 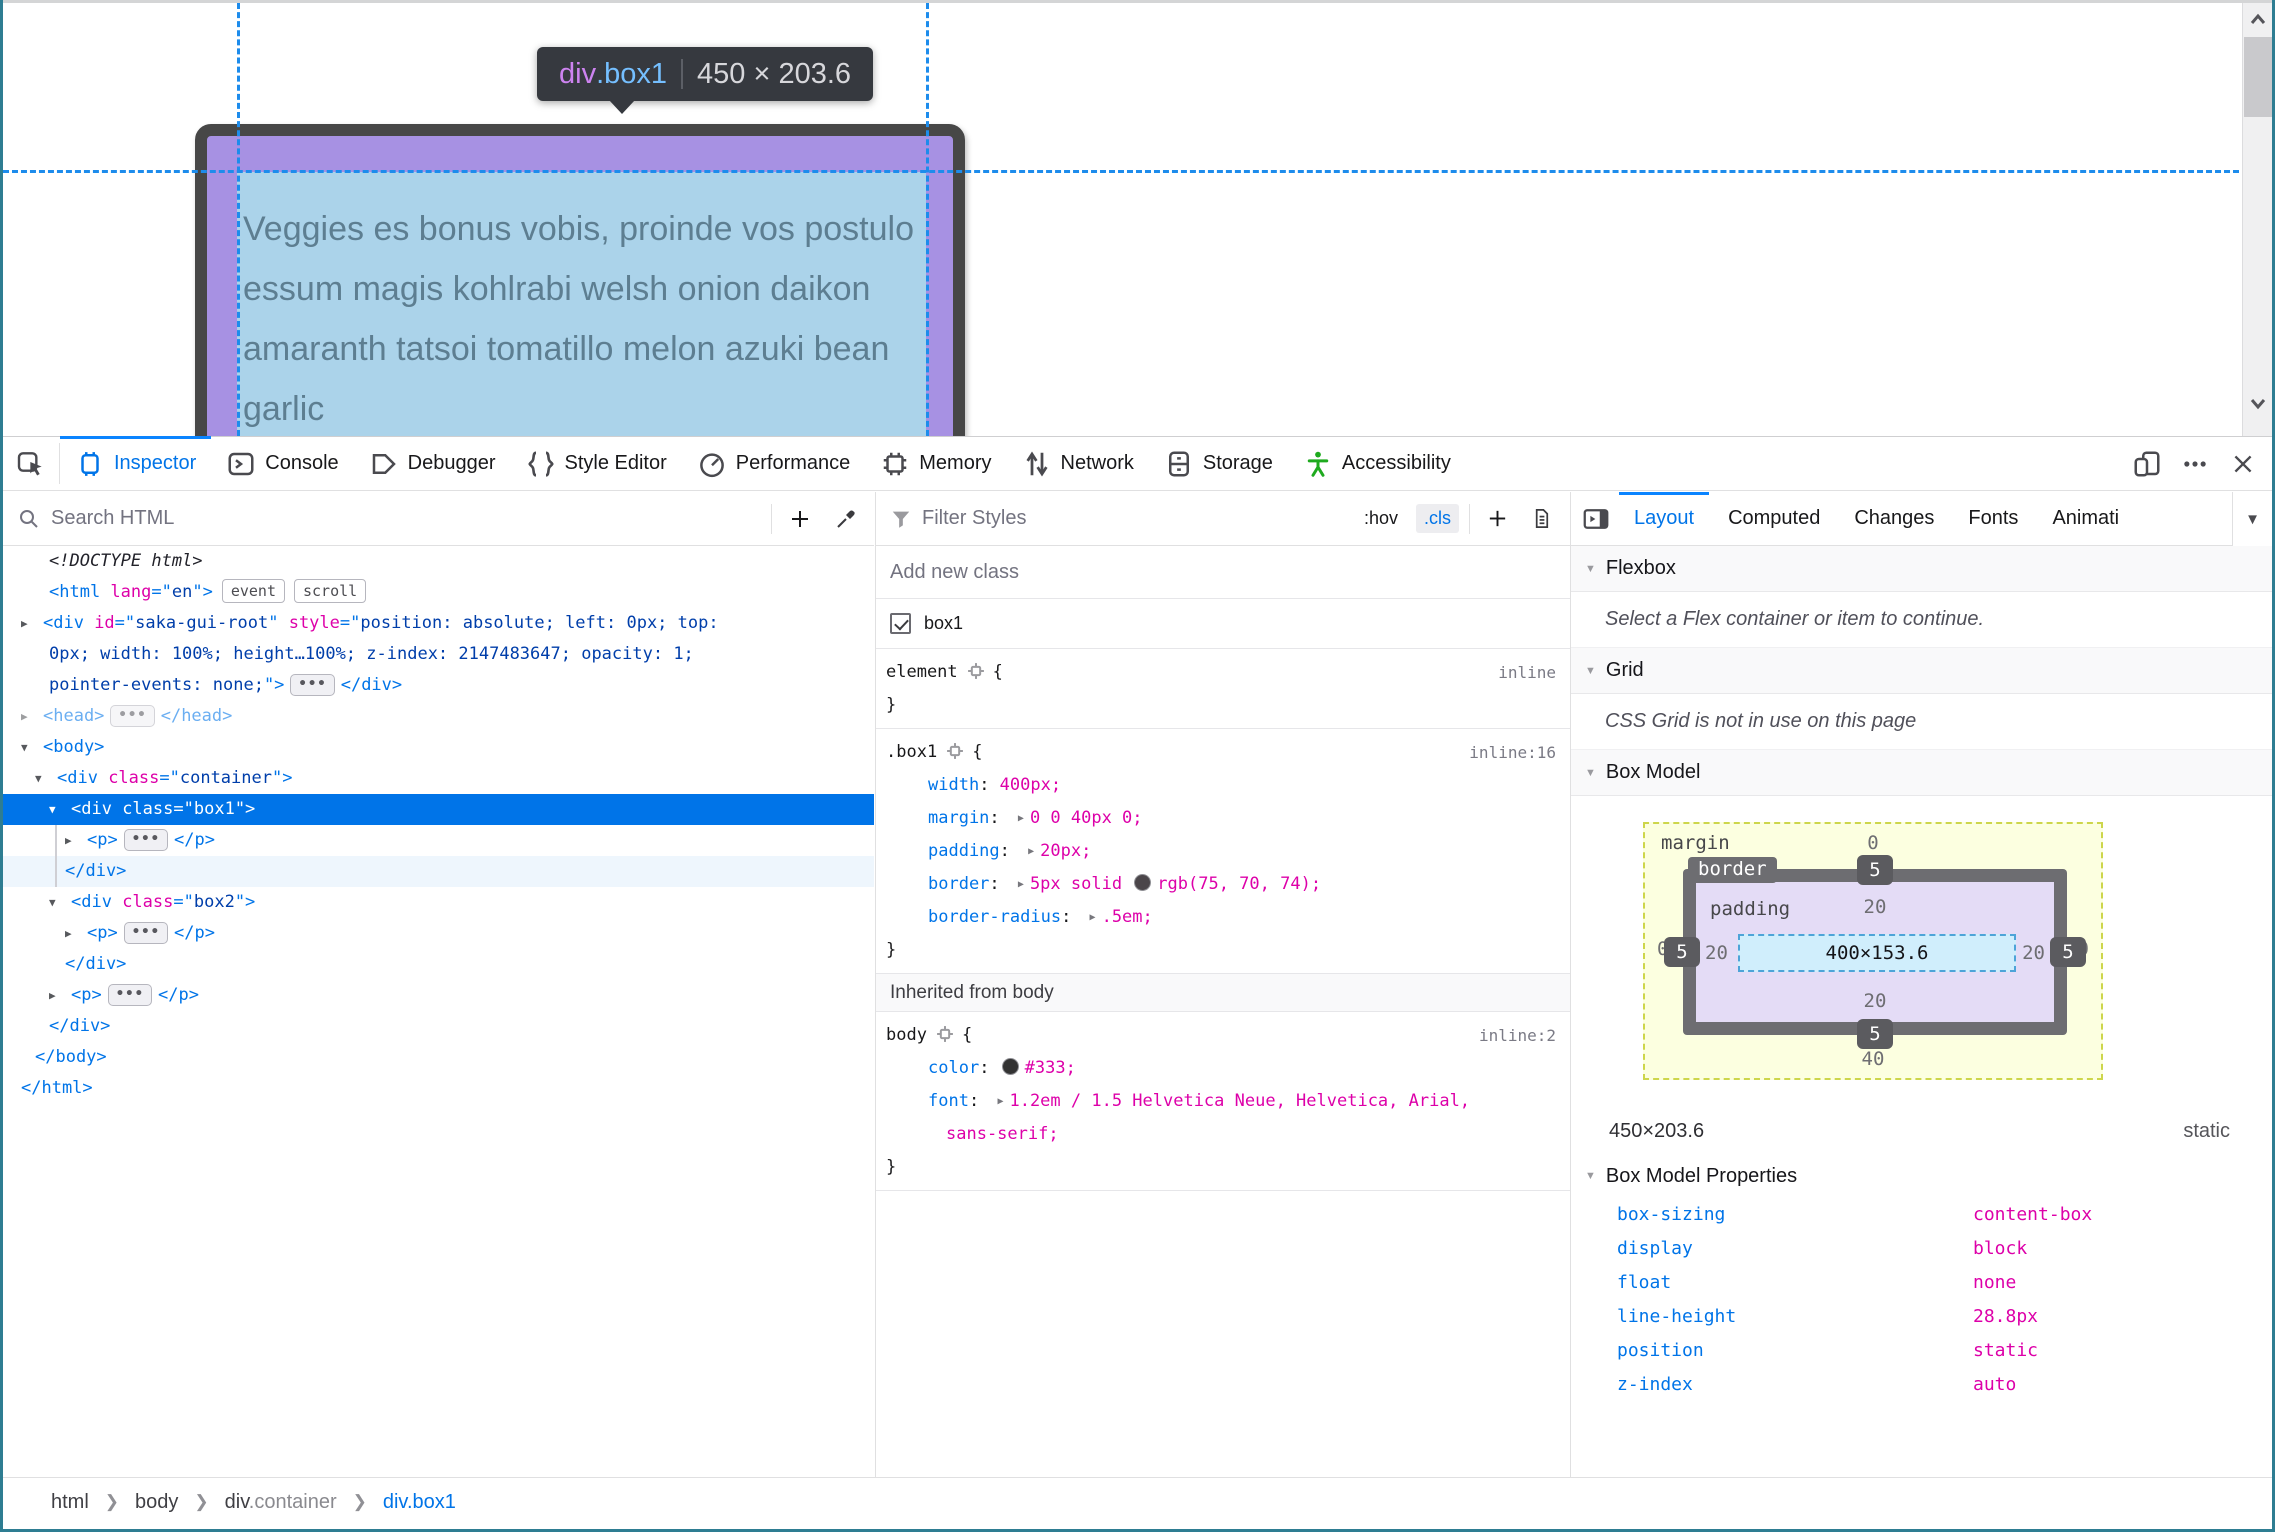 I want to click on class-panel-button: .cls, so click(x=1437, y=518).